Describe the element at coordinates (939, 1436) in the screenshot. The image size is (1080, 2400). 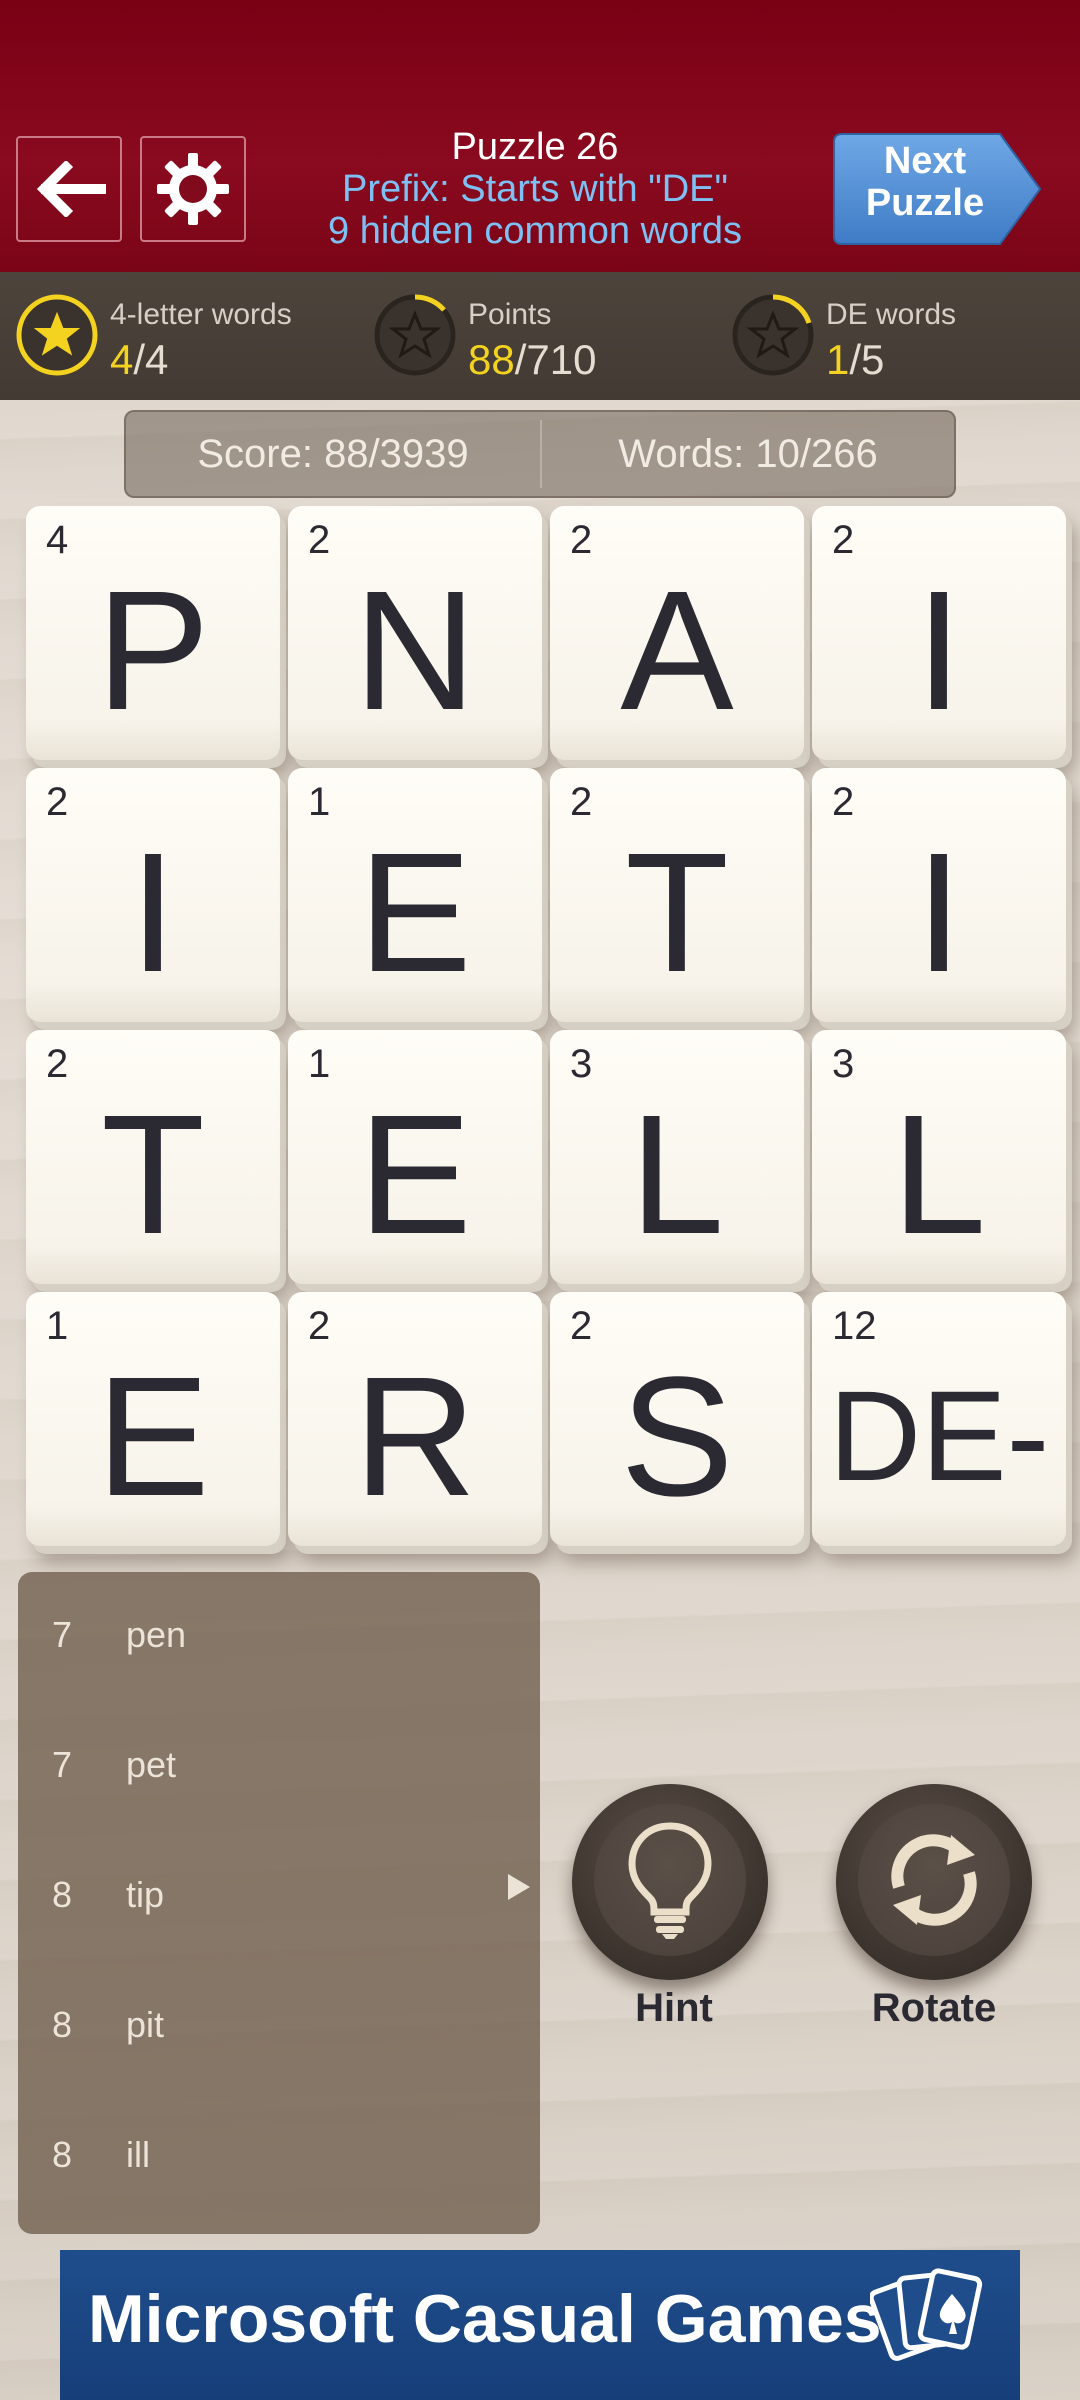
I see `tile-letter: DE-` at that location.